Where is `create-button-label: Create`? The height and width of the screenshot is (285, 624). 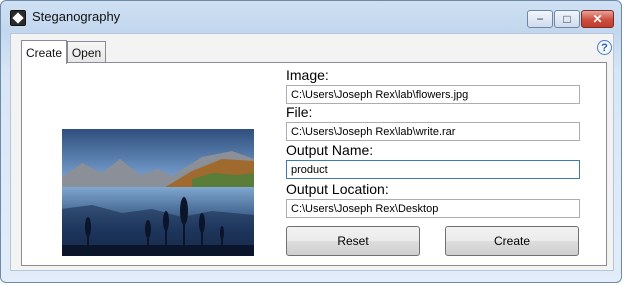 create-button-label: Create is located at coordinates (512, 241).